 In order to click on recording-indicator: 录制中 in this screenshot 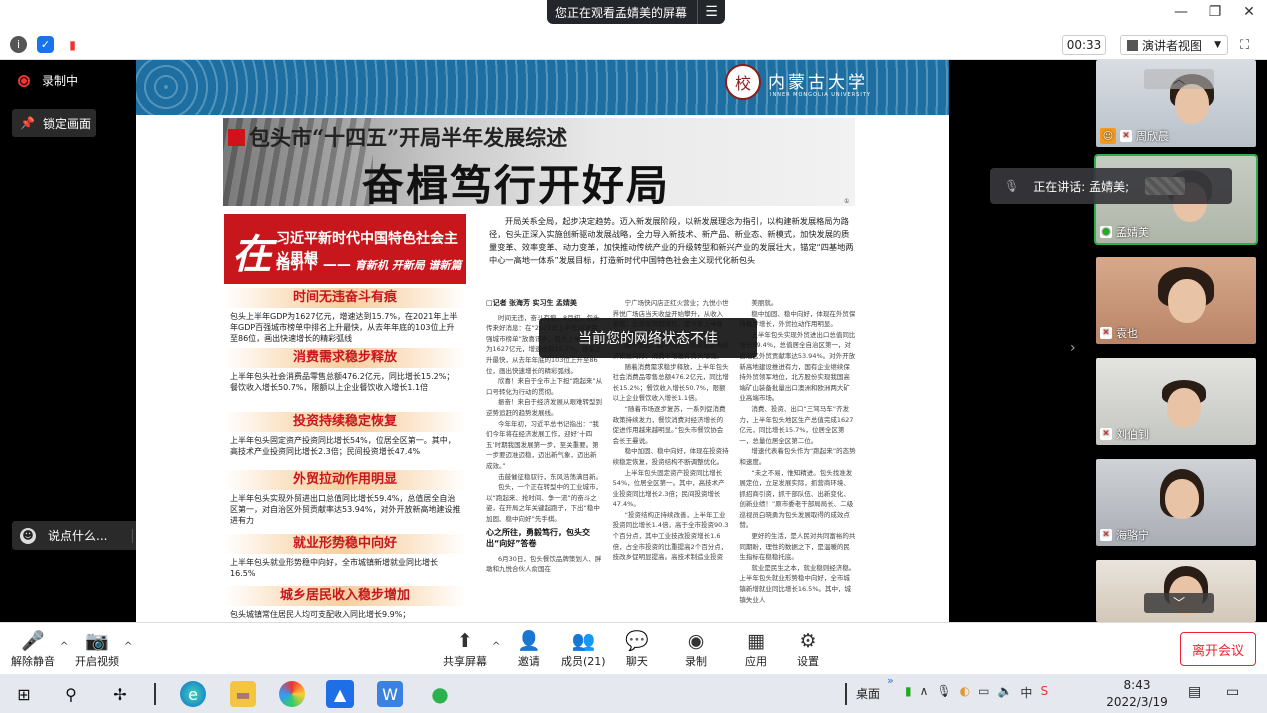, I will do `click(48, 80)`.